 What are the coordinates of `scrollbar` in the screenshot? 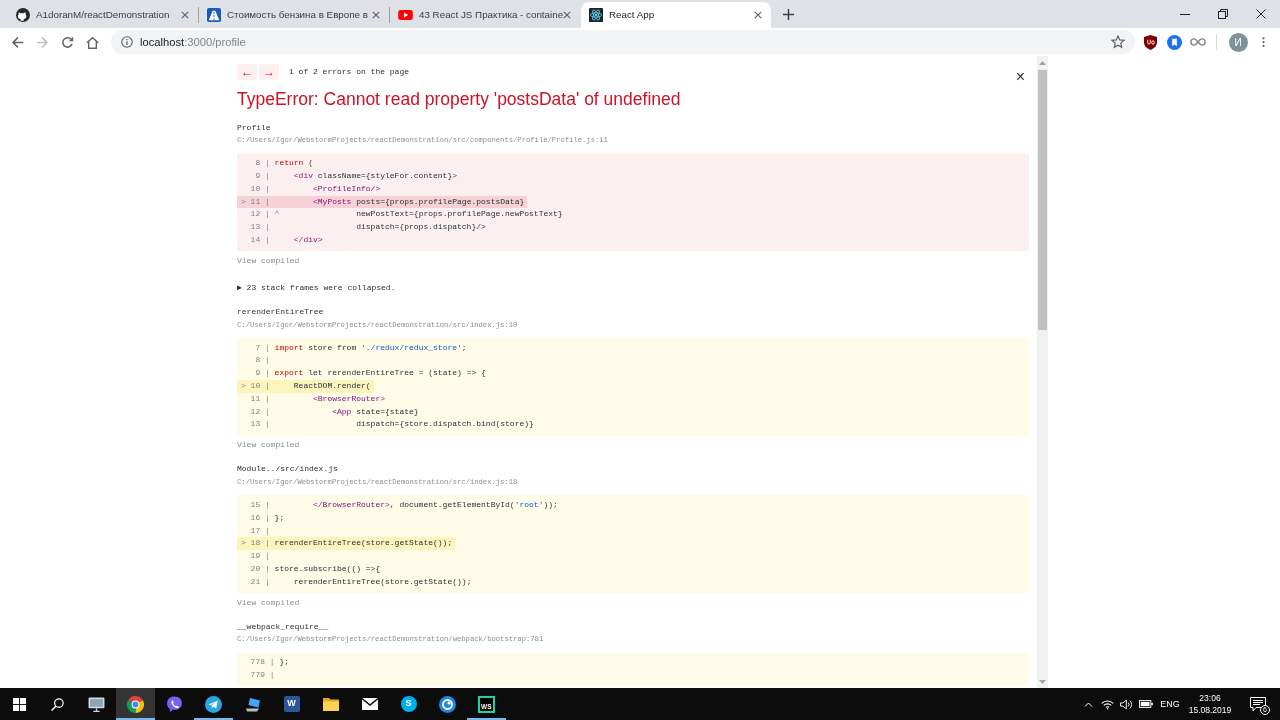 It's located at (1042, 372).